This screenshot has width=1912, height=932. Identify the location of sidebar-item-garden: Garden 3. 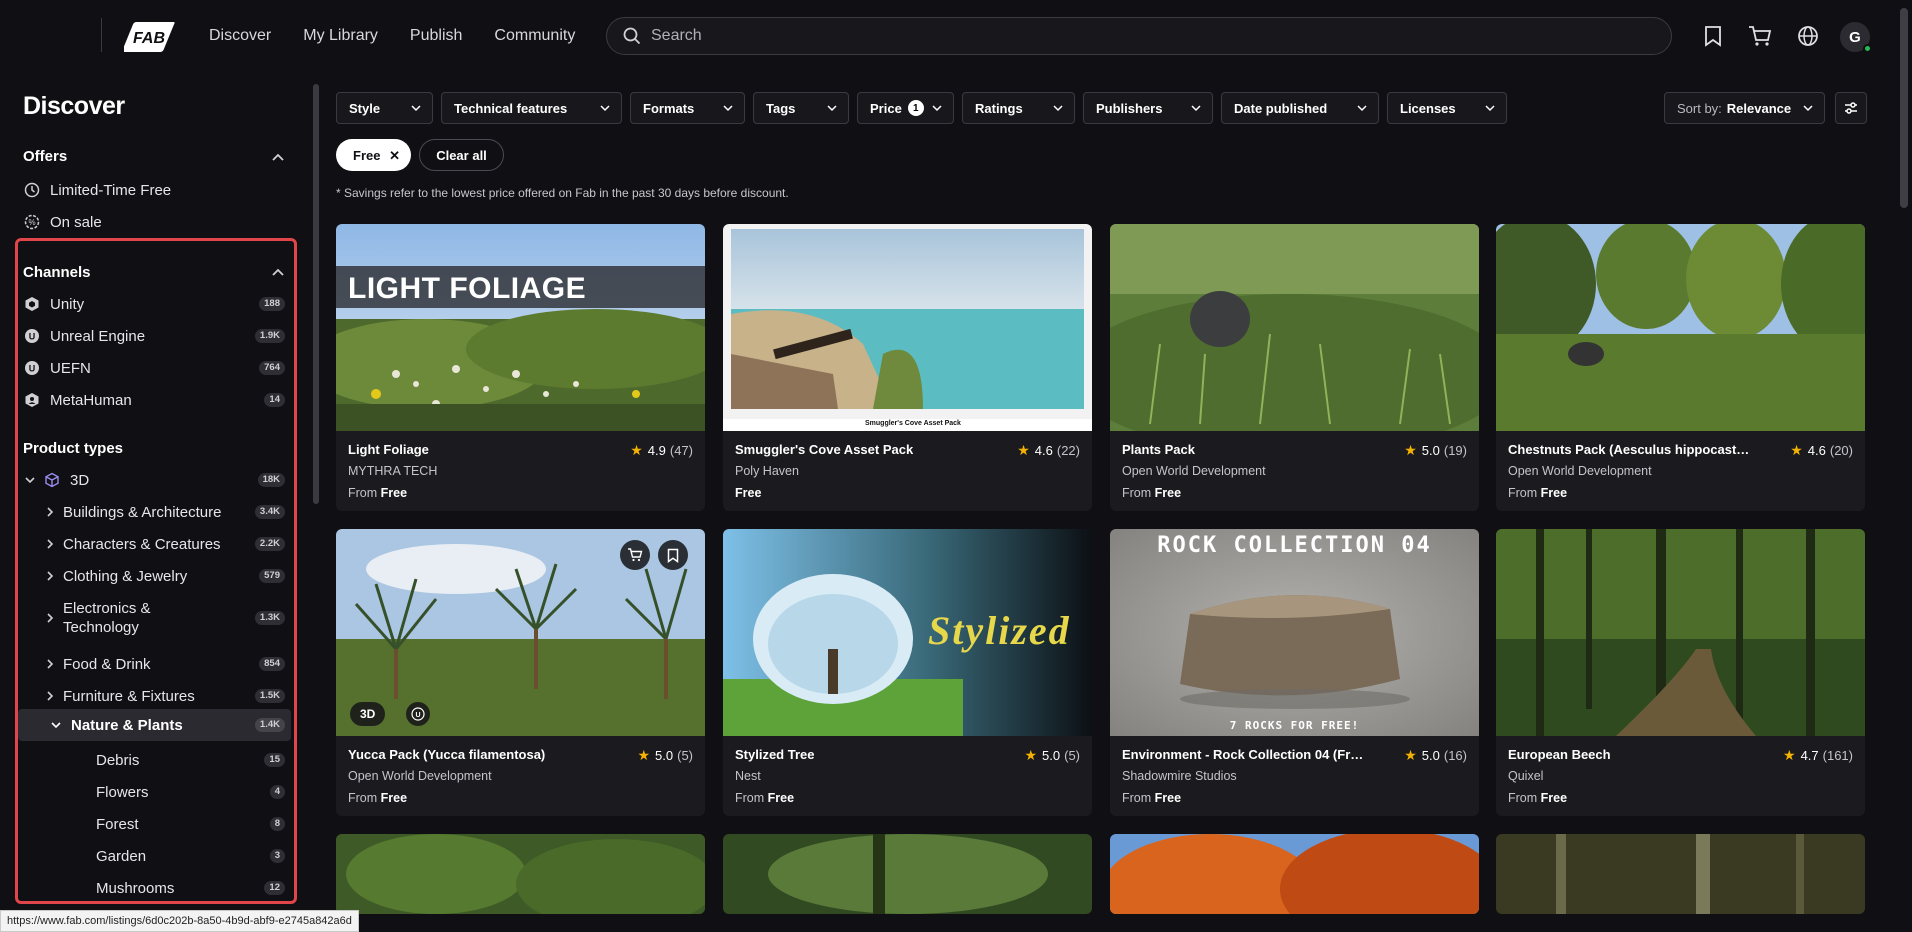
(190, 856).